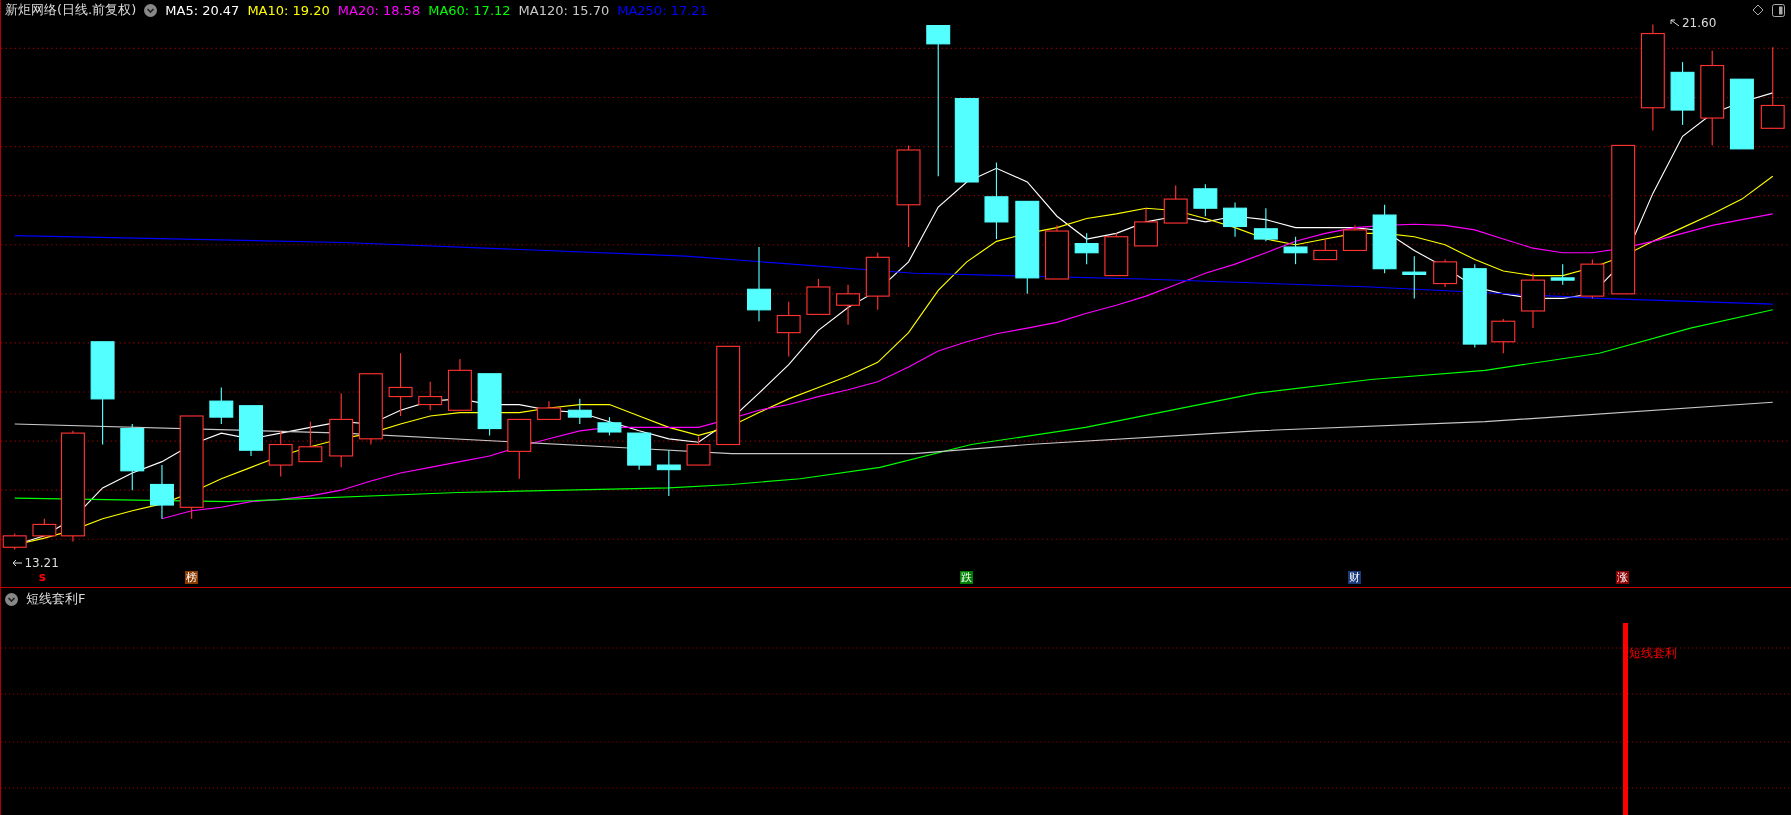  I want to click on moving-average-label: MA10: 19.20, so click(288, 10).